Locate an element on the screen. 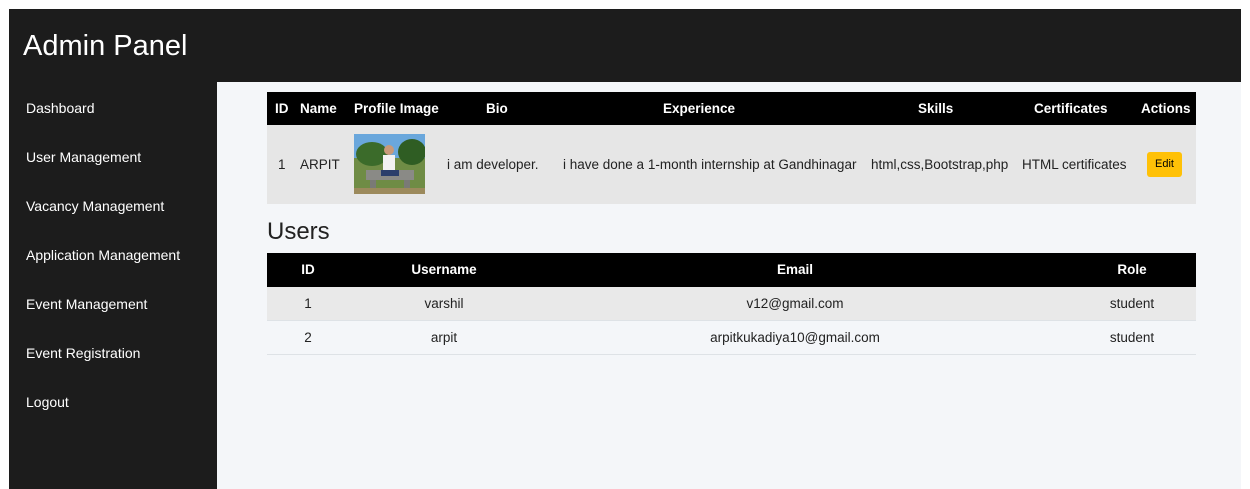 This screenshot has height=489, width=1250. sidebar-item-application-management: Application Management is located at coordinates (103, 255).